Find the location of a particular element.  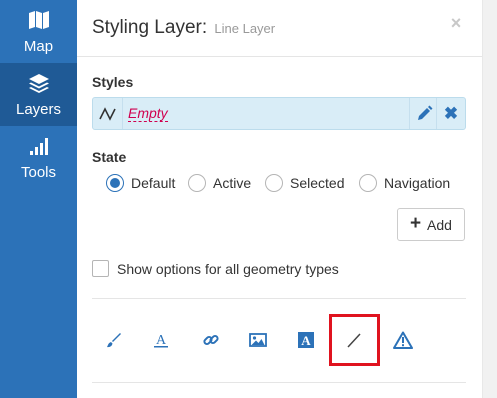

sidebar-item-label: Tools is located at coordinates (38, 172).